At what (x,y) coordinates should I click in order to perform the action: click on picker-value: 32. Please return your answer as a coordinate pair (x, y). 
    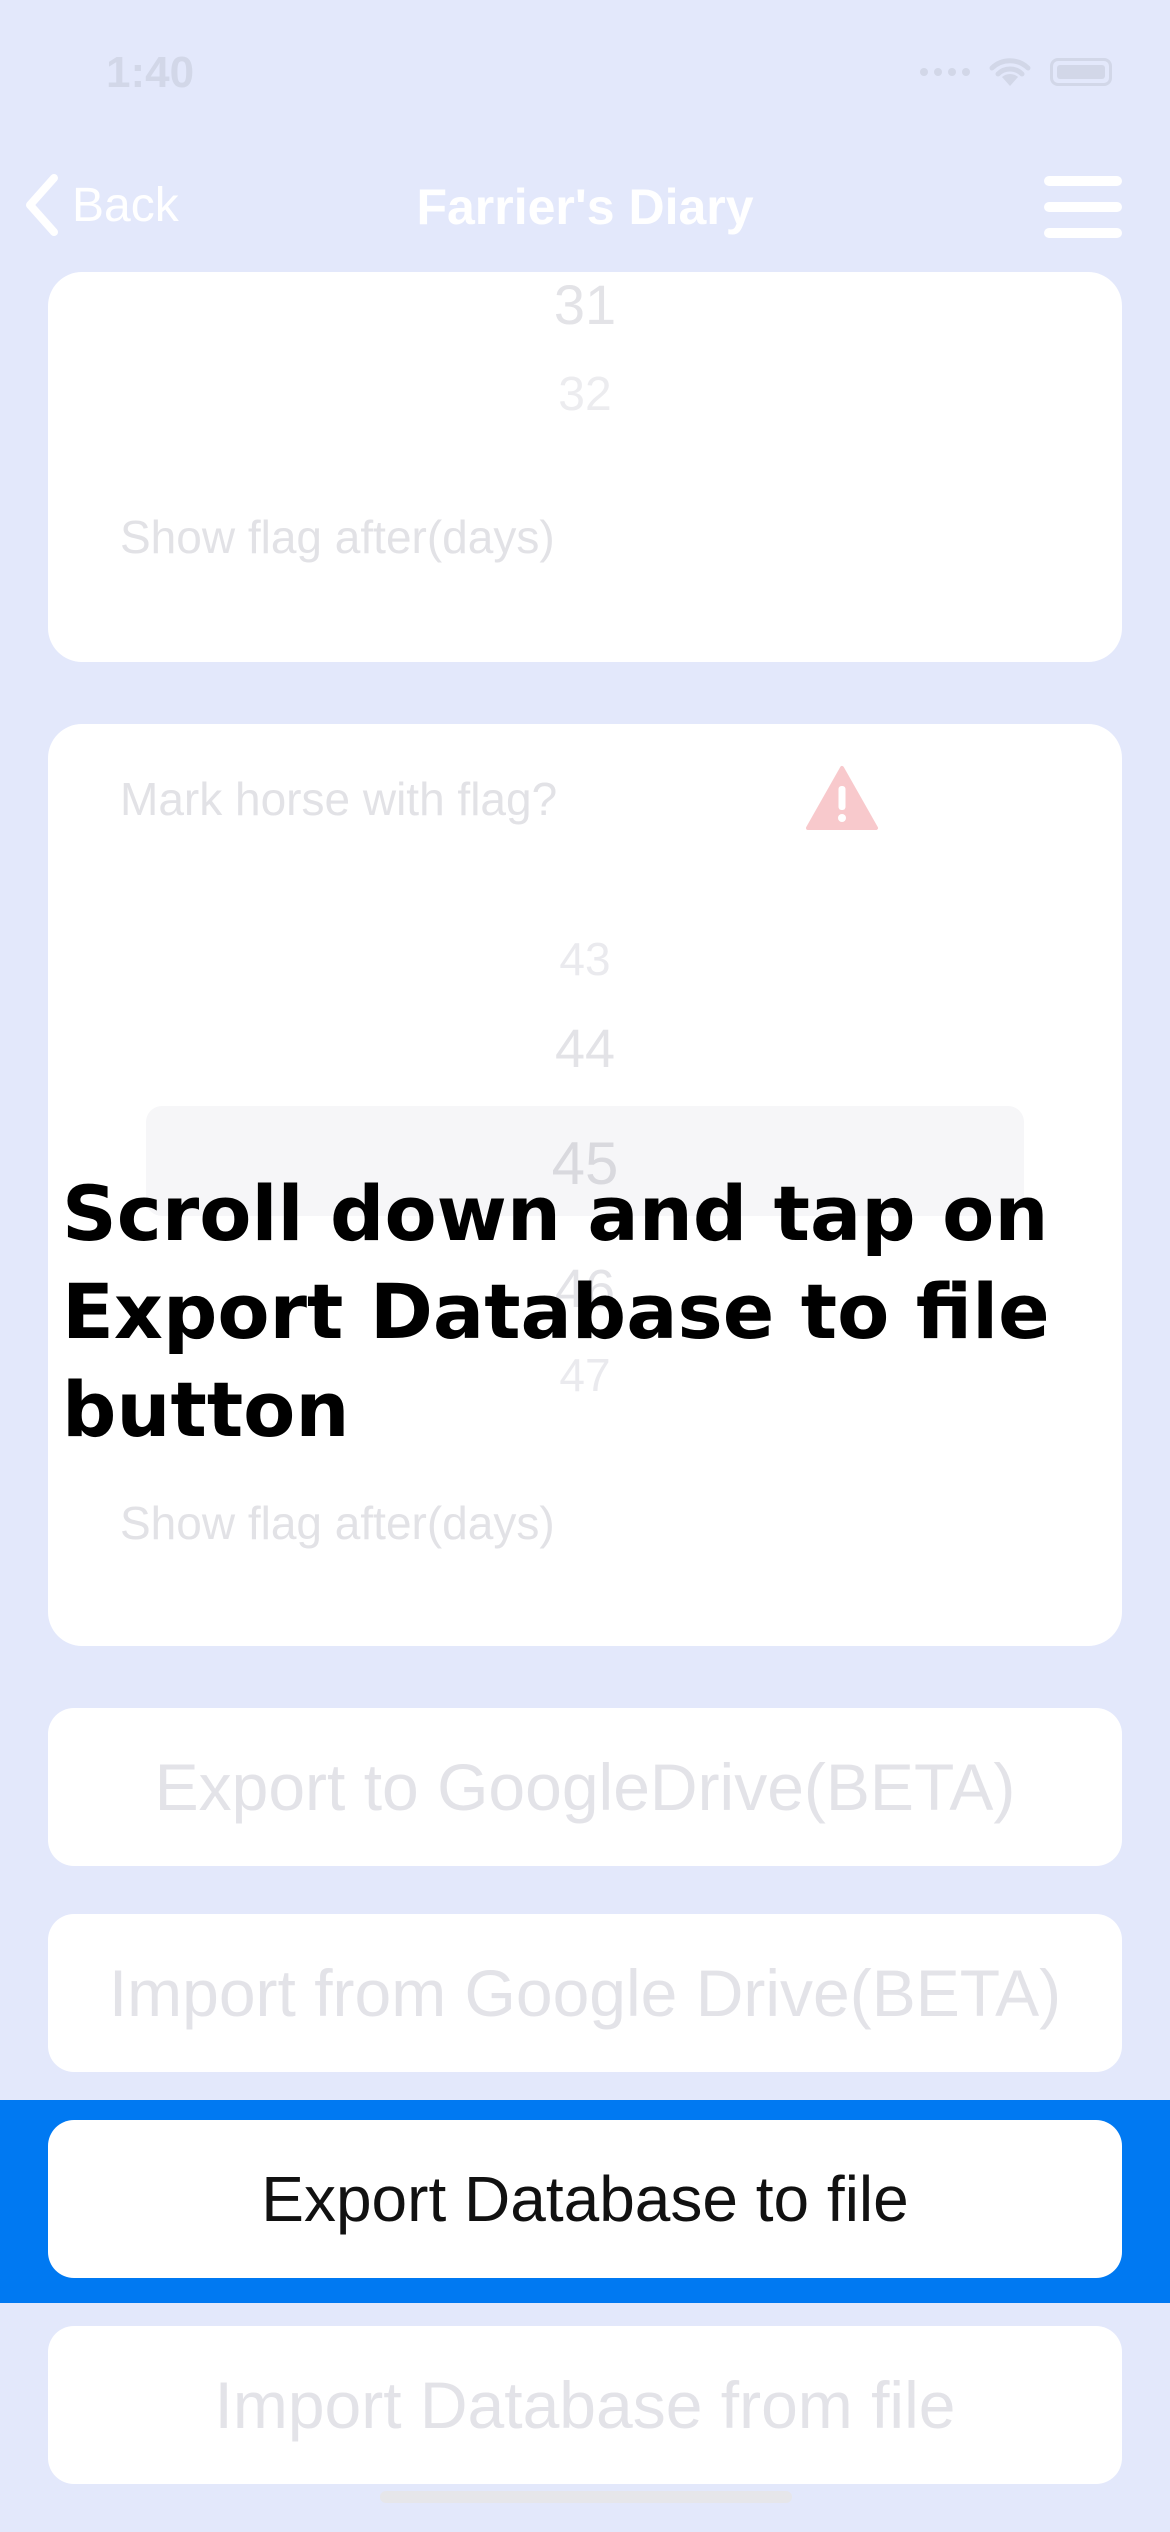
    Looking at the image, I should click on (585, 394).